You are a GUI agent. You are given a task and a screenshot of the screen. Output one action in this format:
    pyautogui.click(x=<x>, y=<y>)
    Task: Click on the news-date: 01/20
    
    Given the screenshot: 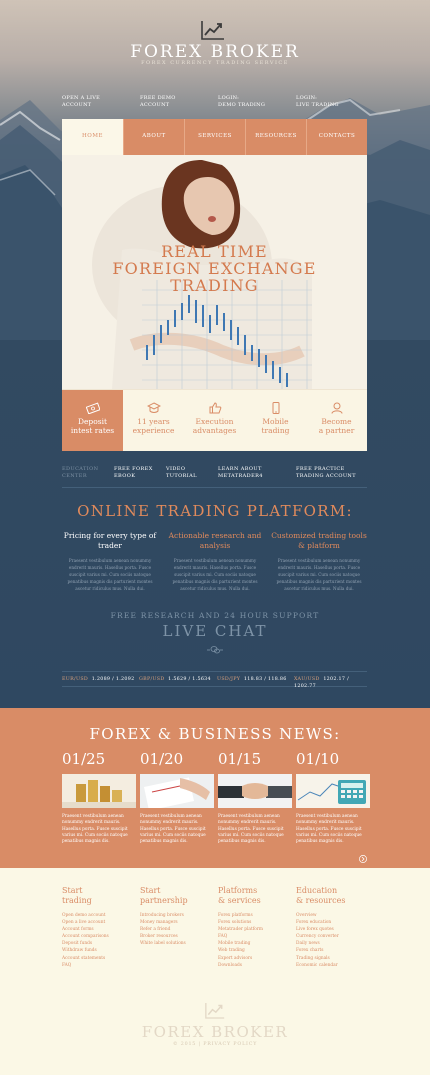 What is the action you would take?
    pyautogui.click(x=162, y=759)
    